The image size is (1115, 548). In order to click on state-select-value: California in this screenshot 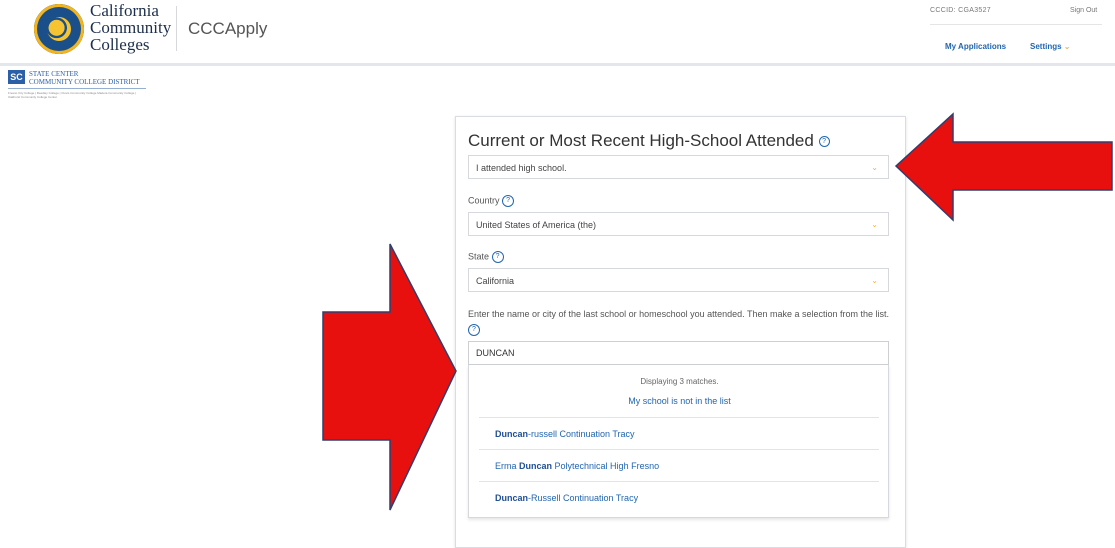, I will do `click(495, 281)`.